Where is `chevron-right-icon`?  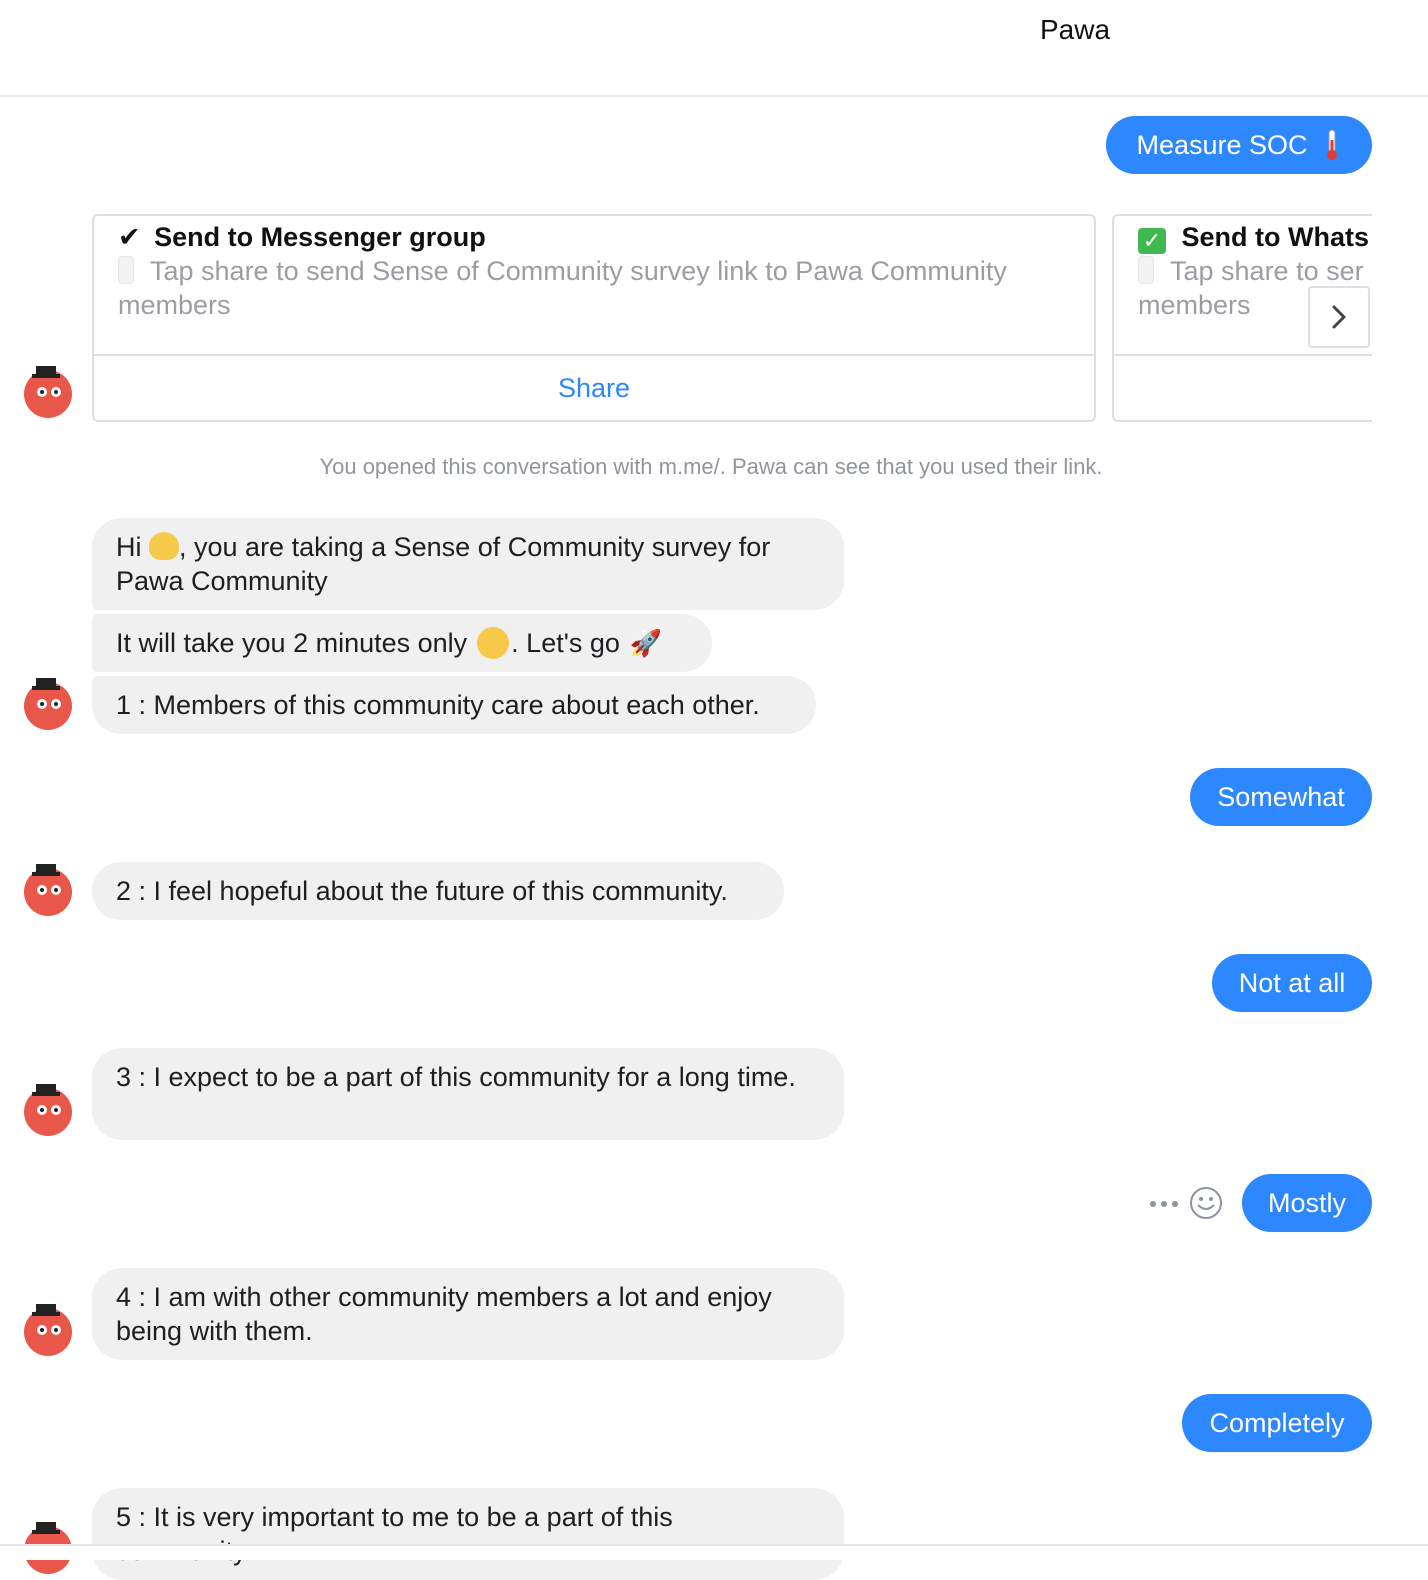
chevron-right-icon is located at coordinates (1339, 317).